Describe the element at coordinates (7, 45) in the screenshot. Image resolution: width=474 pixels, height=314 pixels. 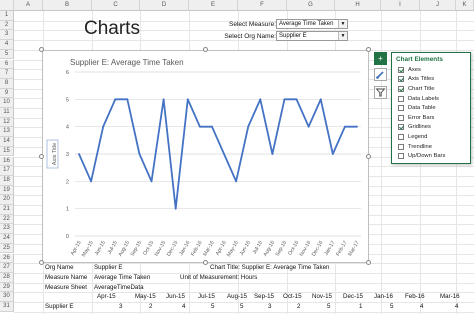
I see `row-header: 4` at that location.